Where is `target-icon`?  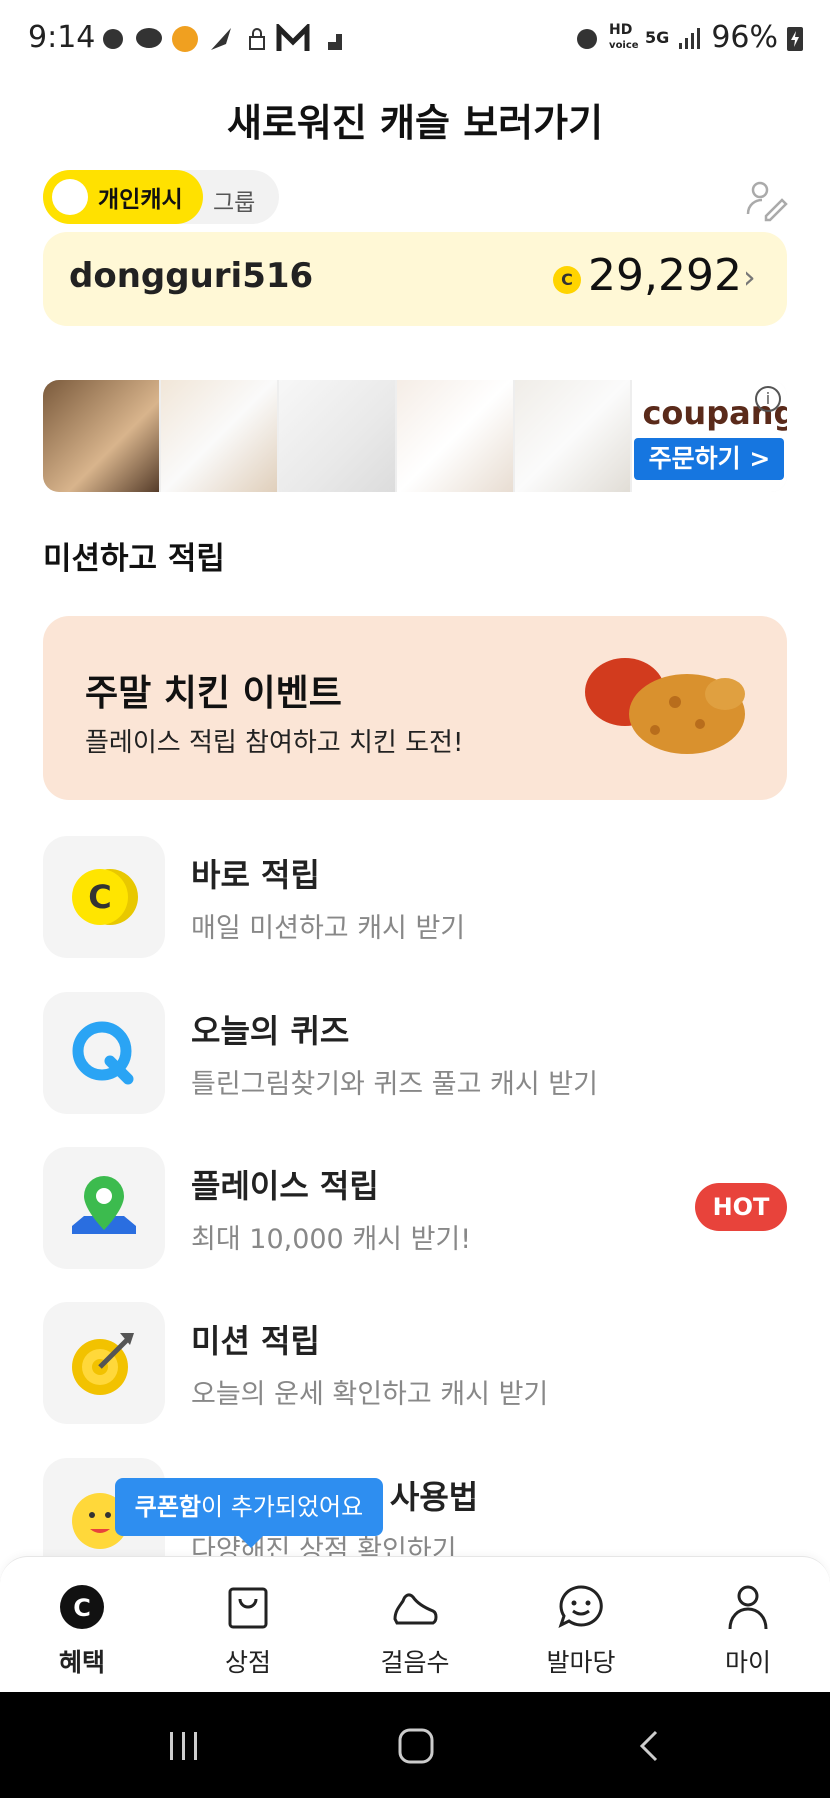
target-icon is located at coordinates (103, 1364).